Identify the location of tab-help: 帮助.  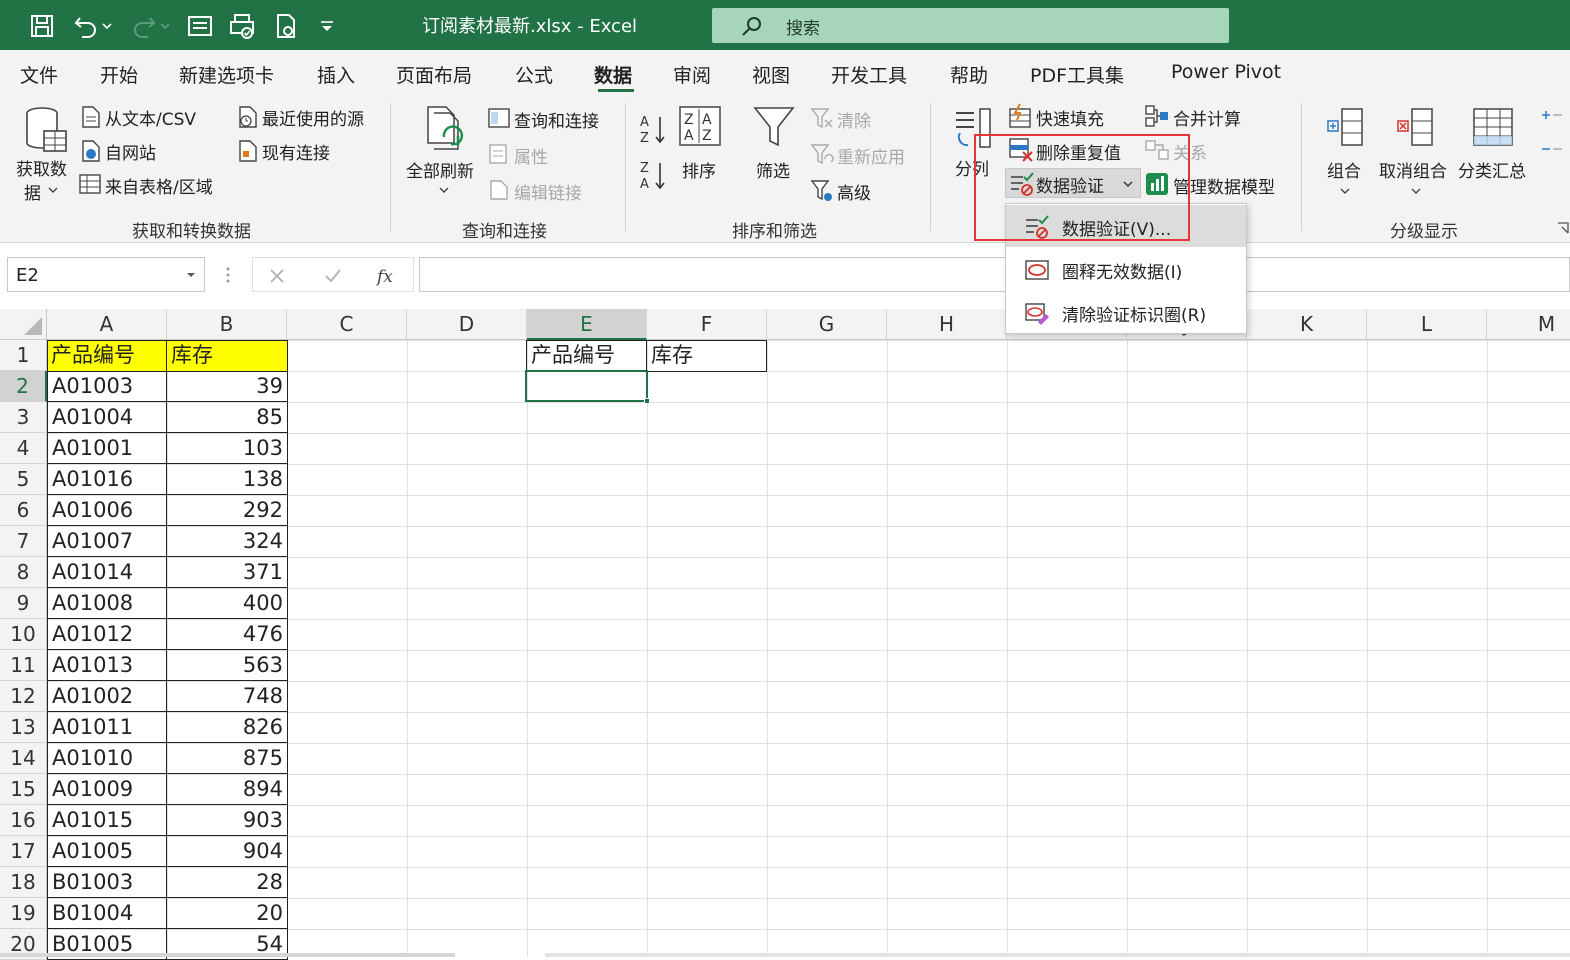
(969, 74).